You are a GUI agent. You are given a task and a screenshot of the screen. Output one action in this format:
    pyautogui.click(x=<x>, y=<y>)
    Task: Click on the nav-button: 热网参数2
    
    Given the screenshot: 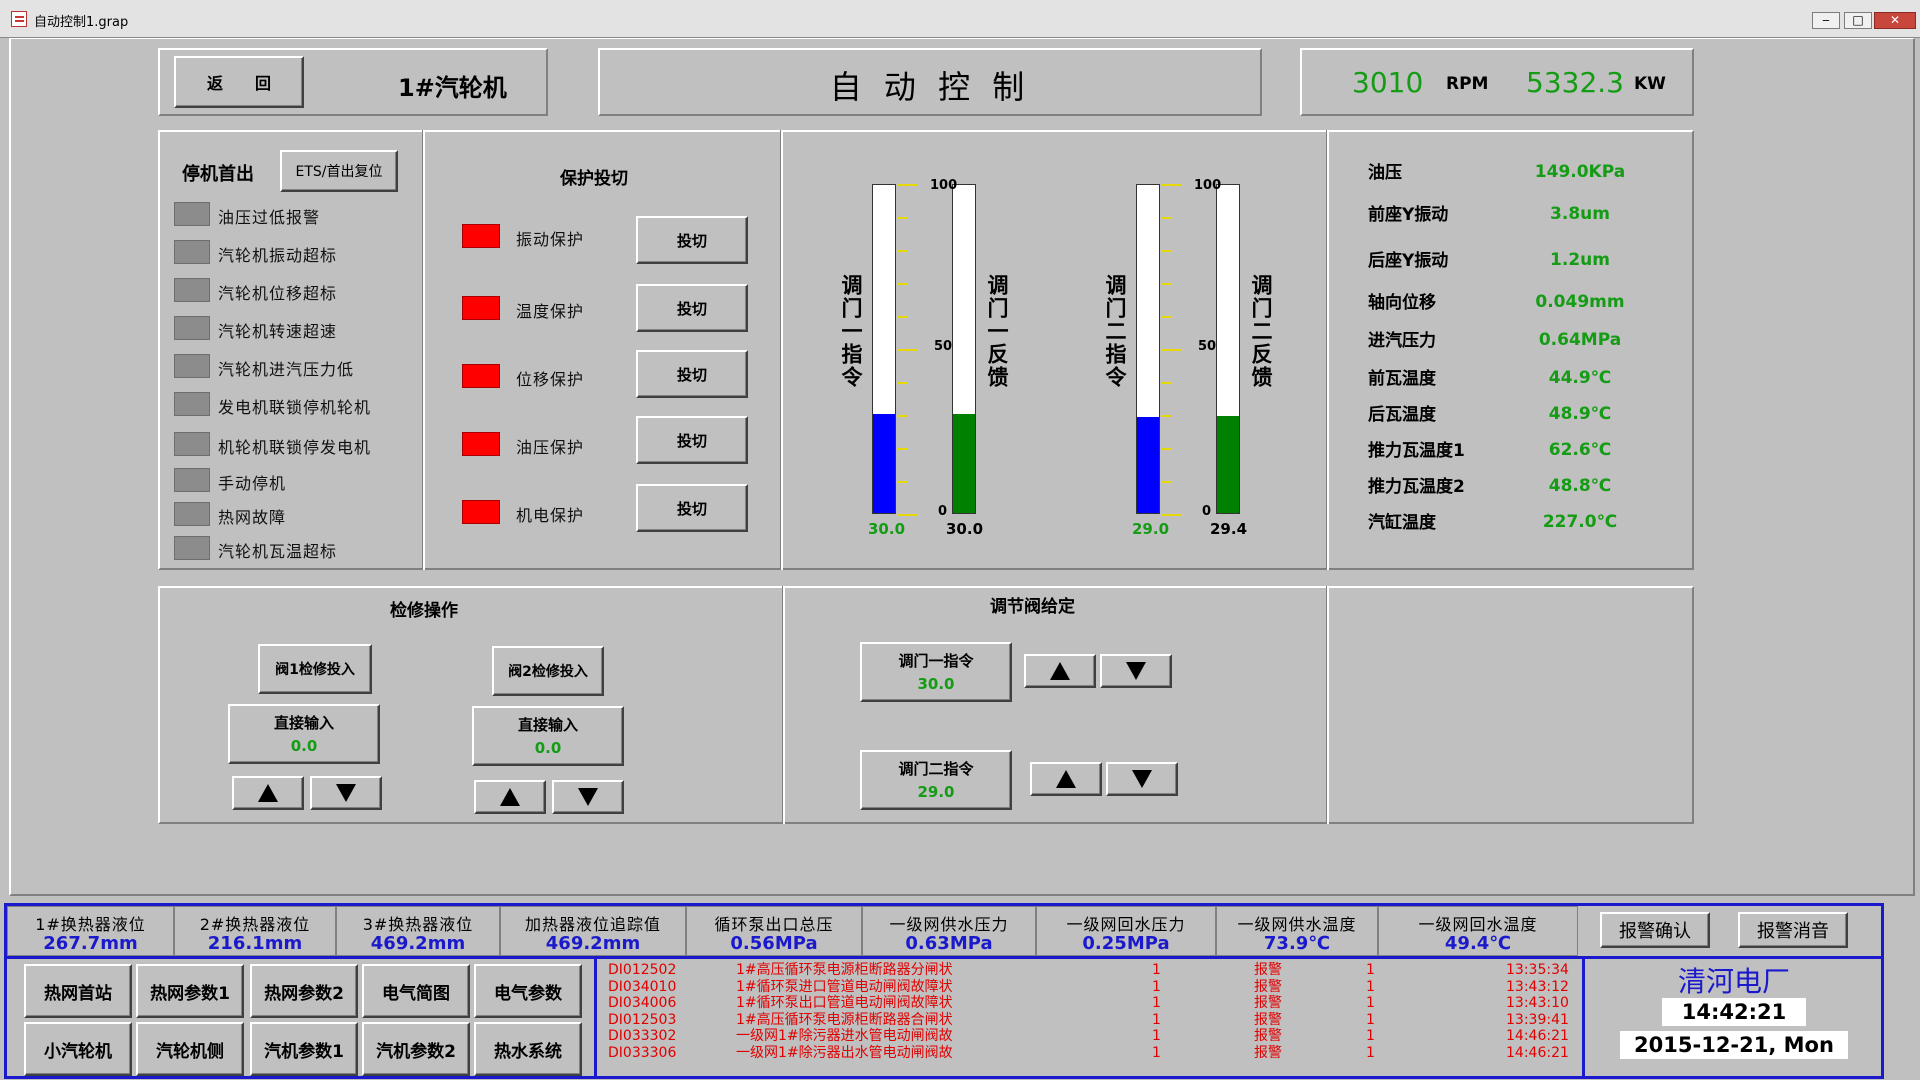 What is the action you would take?
    pyautogui.click(x=304, y=991)
    